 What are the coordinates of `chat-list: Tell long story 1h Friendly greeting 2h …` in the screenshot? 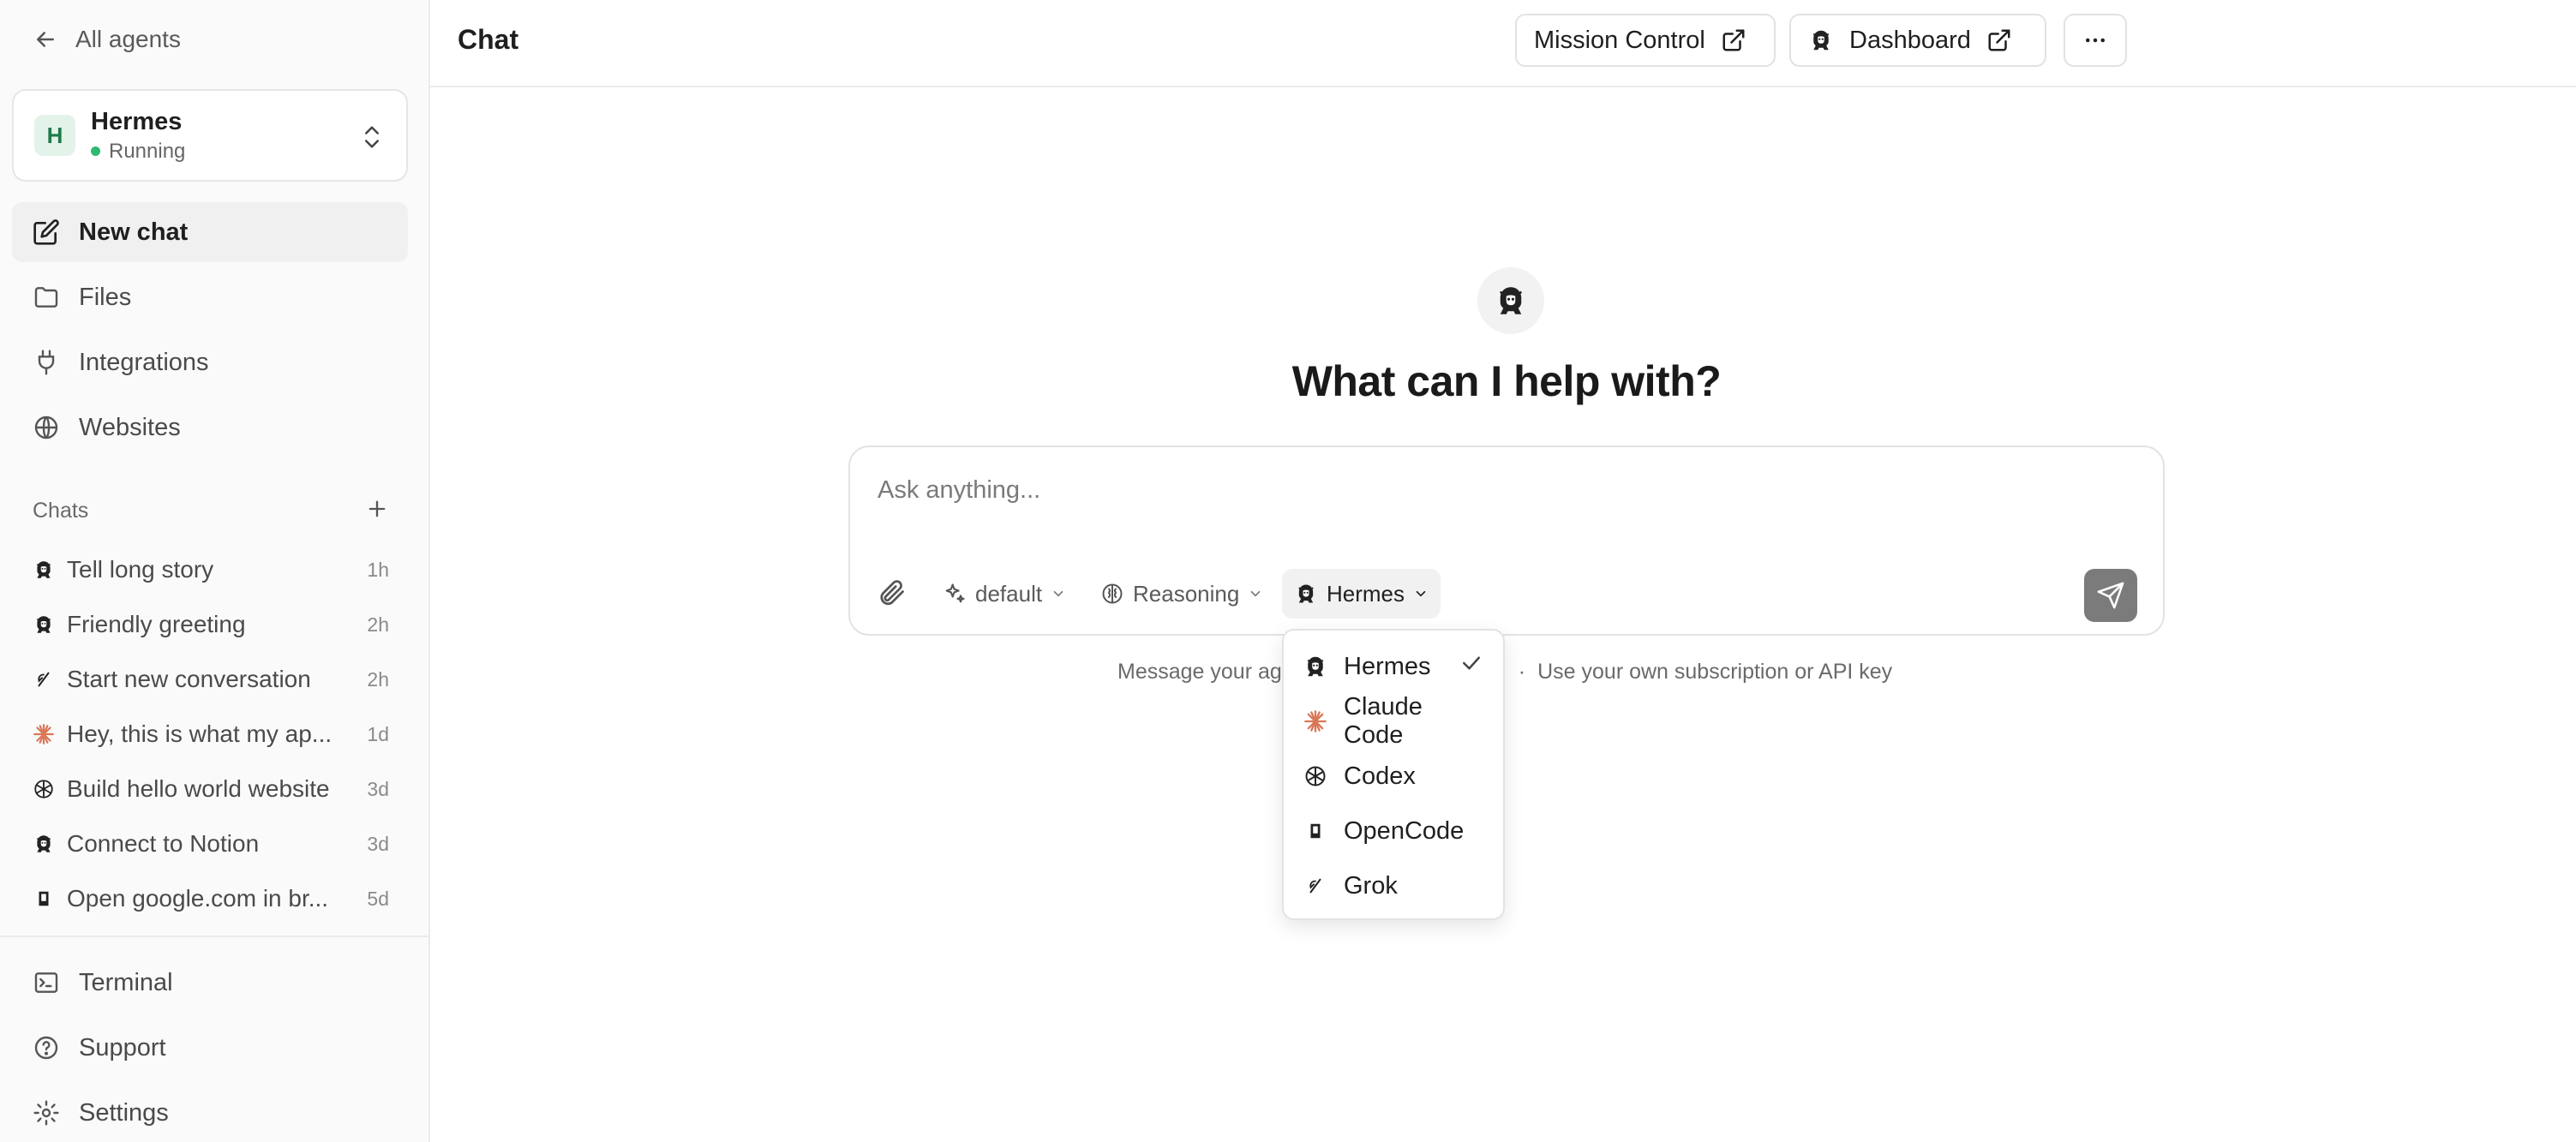 It's located at (211, 734).